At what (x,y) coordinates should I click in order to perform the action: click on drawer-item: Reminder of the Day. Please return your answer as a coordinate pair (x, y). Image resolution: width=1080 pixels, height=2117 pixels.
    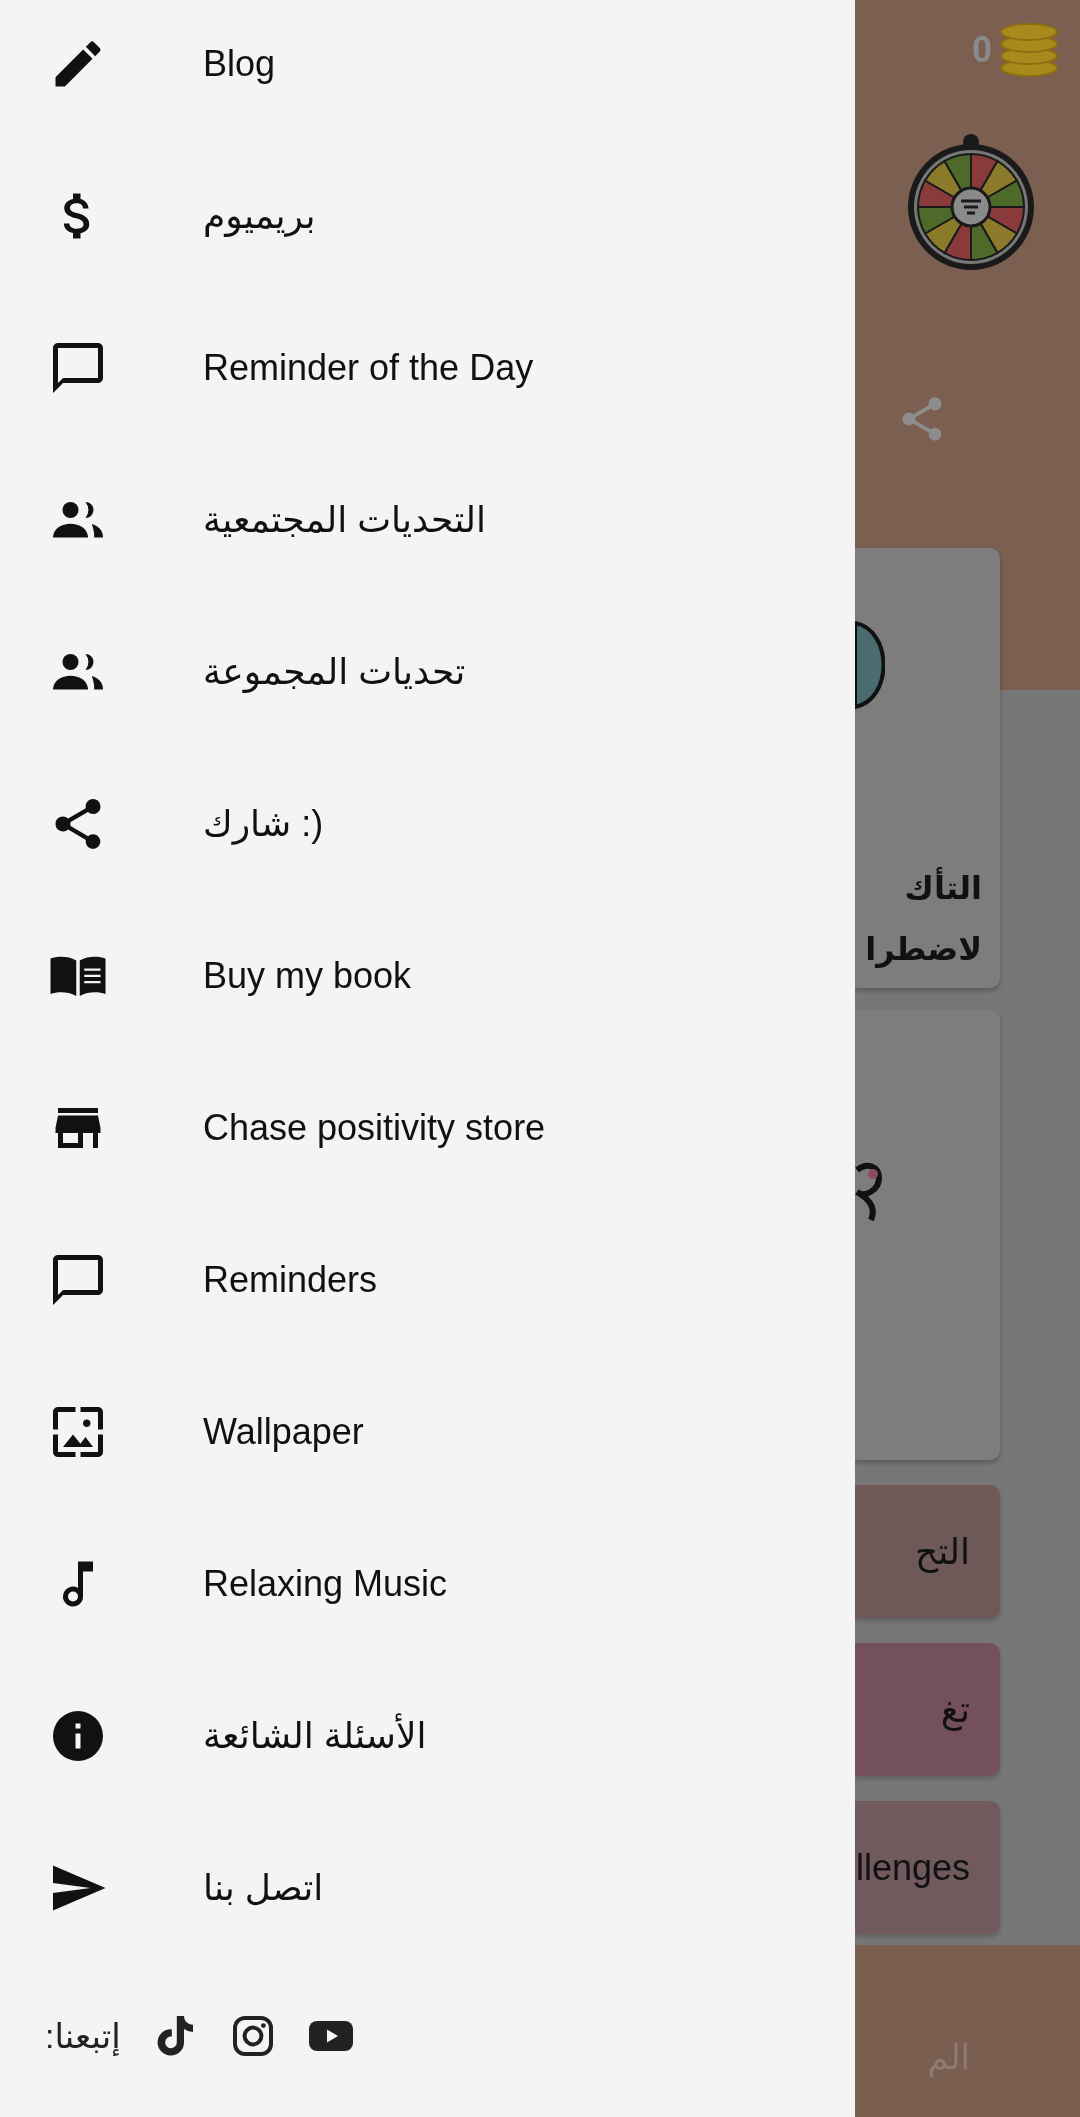
    Looking at the image, I should click on (427, 368).